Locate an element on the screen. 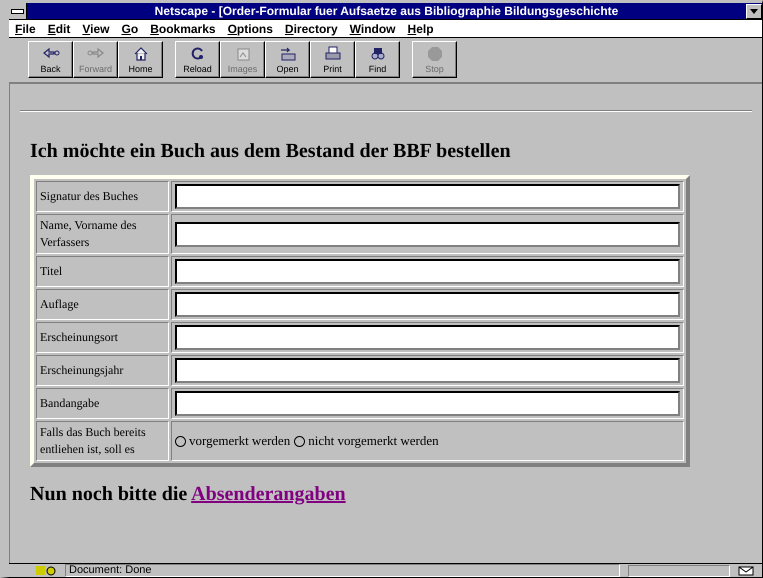 This screenshot has height=578, width=763. field-label: Bandangabe is located at coordinates (102, 403).